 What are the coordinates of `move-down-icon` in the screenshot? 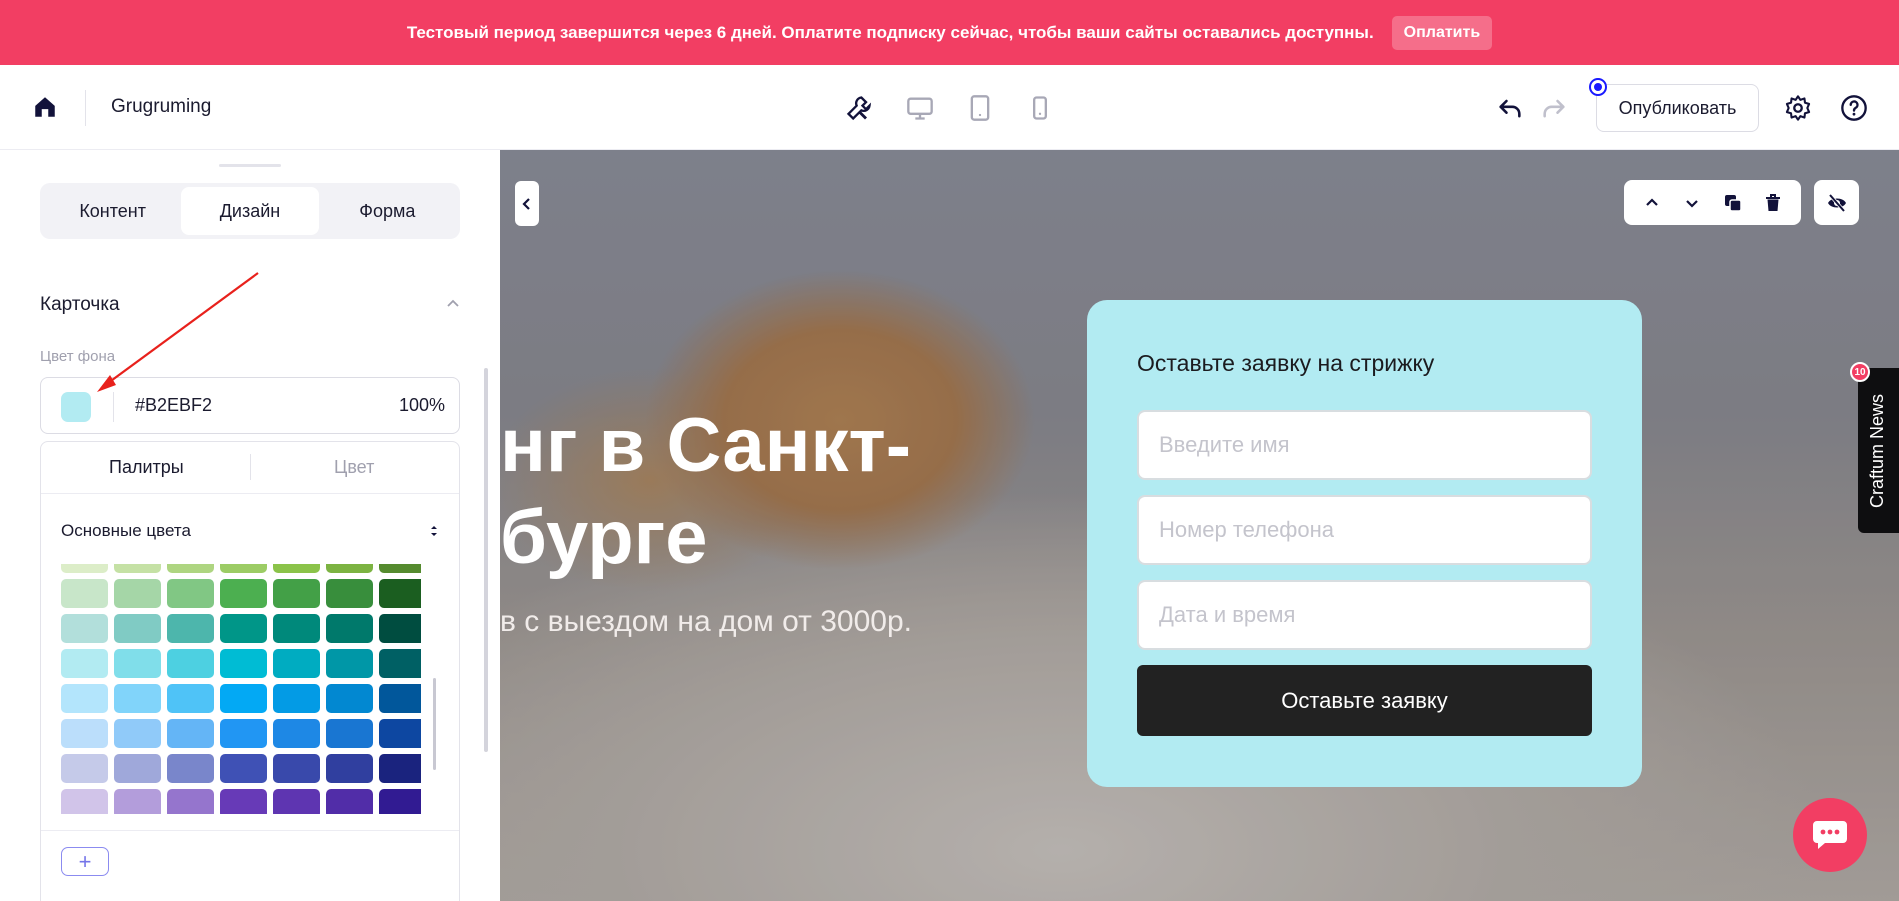 It's located at (1692, 203).